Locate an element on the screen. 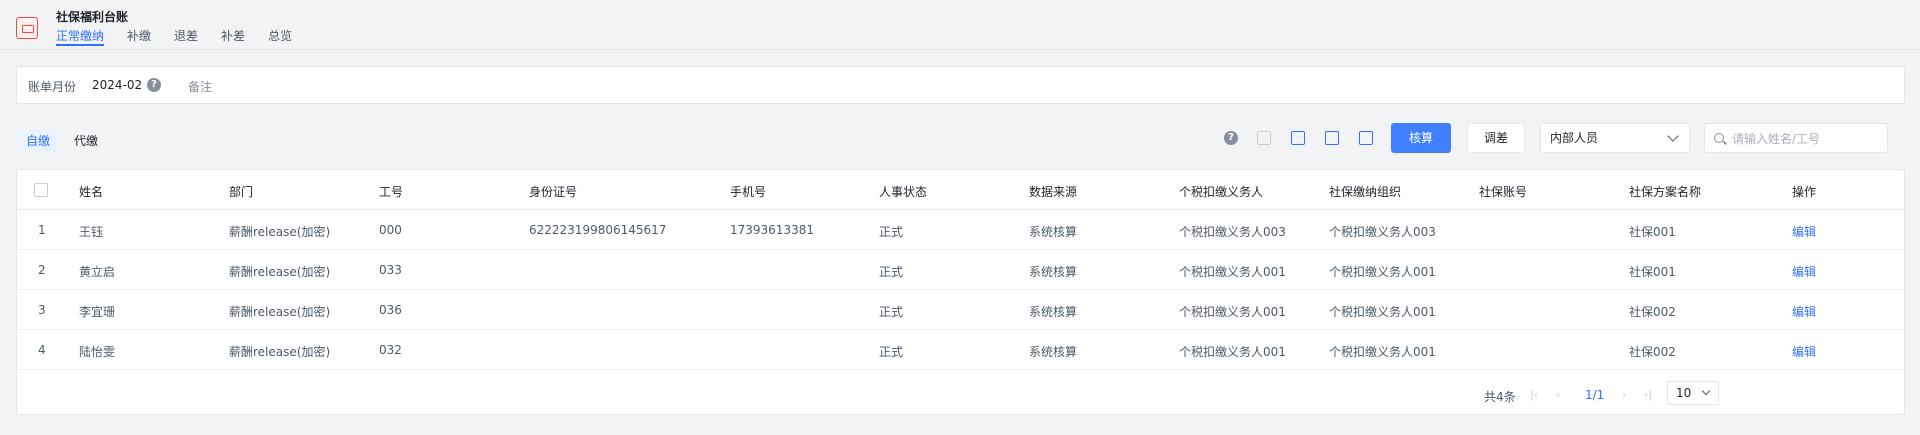 This screenshot has width=1920, height=435. page-indicator: 1/1 is located at coordinates (1595, 395).